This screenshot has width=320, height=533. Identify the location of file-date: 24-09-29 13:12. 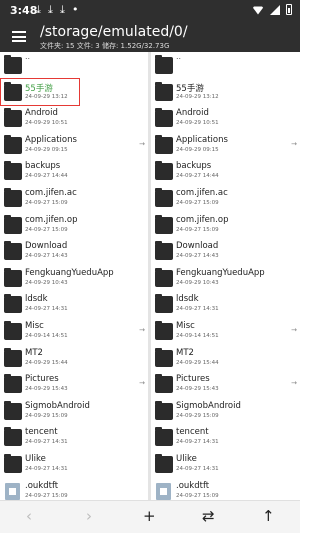
(197, 96).